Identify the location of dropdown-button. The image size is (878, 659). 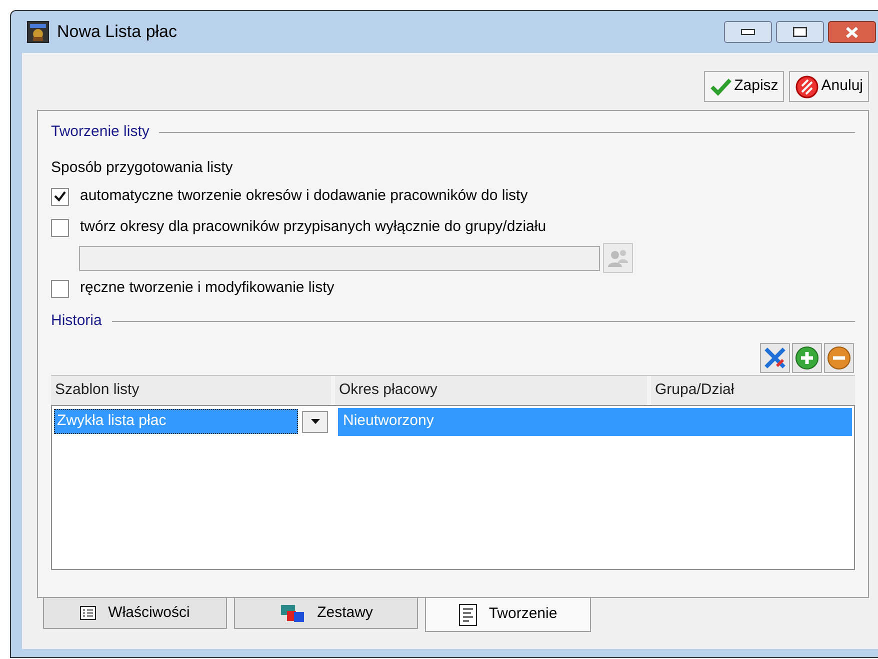
(315, 421).